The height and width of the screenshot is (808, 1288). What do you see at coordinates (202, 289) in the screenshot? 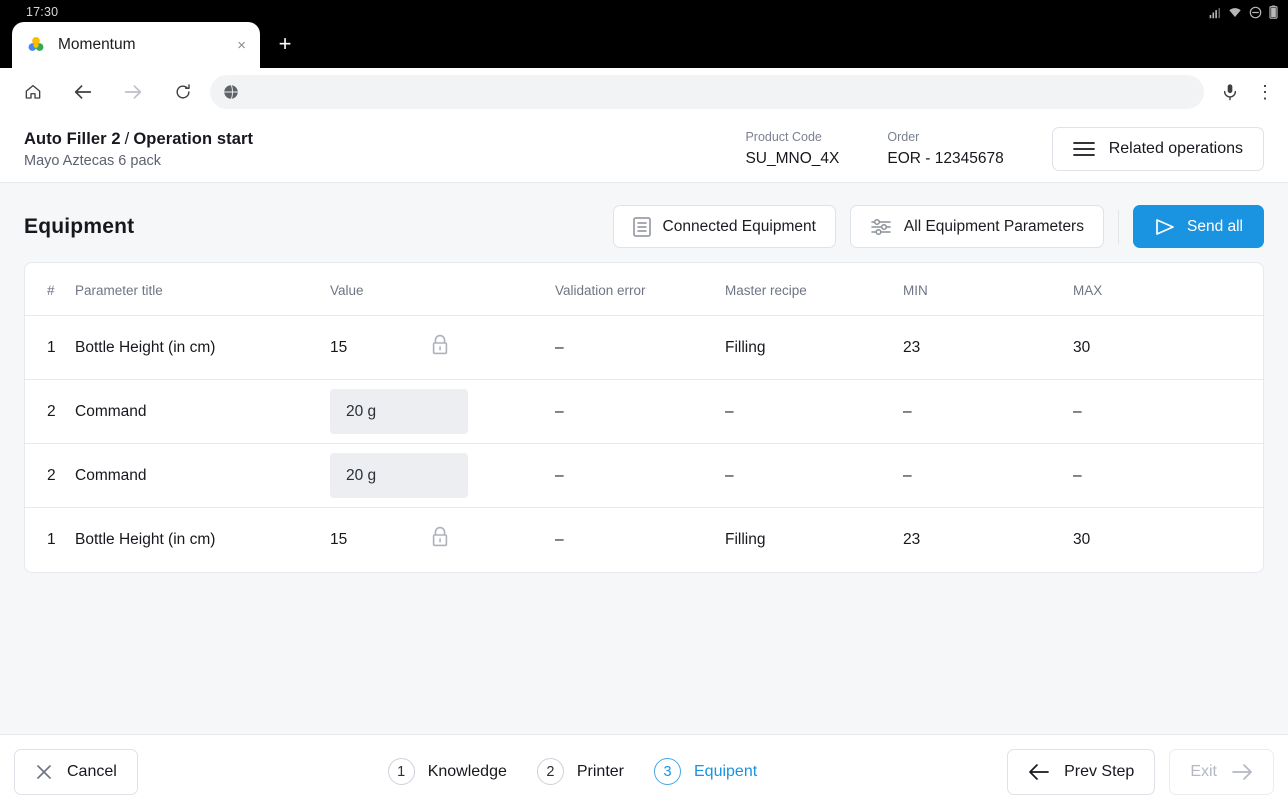
I see `column-header-parameter: Parameter title` at bounding box center [202, 289].